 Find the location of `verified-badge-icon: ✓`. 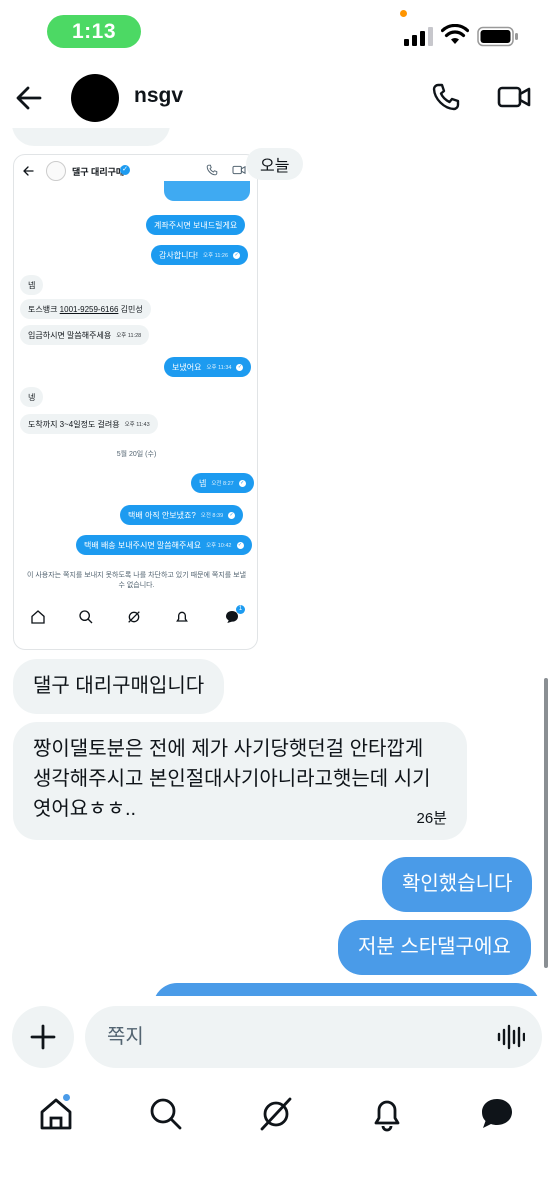

verified-badge-icon: ✓ is located at coordinates (125, 170).